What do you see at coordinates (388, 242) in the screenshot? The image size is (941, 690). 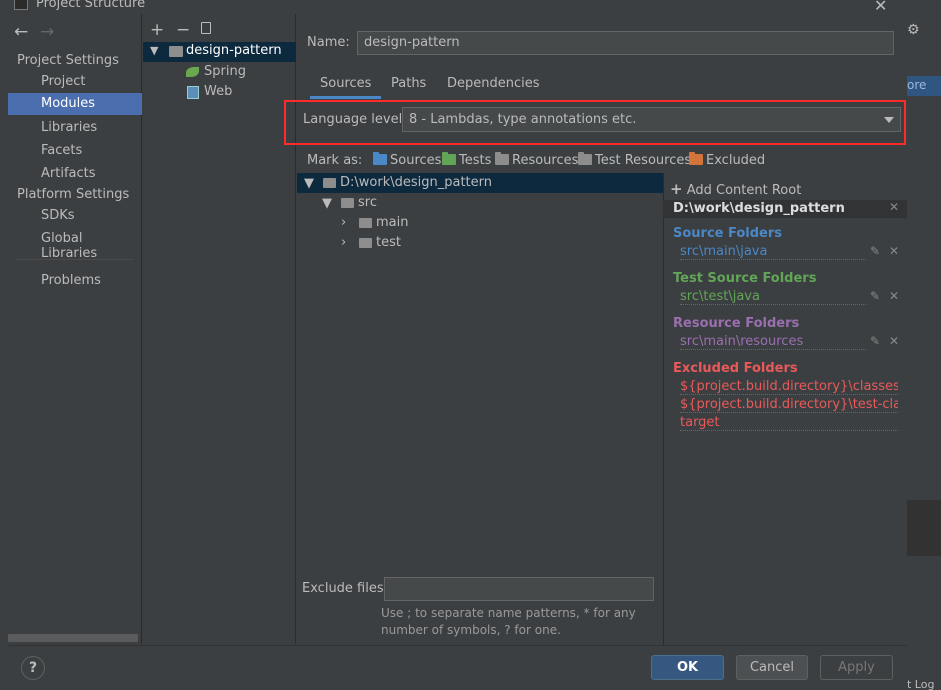 I see `test-label: test` at bounding box center [388, 242].